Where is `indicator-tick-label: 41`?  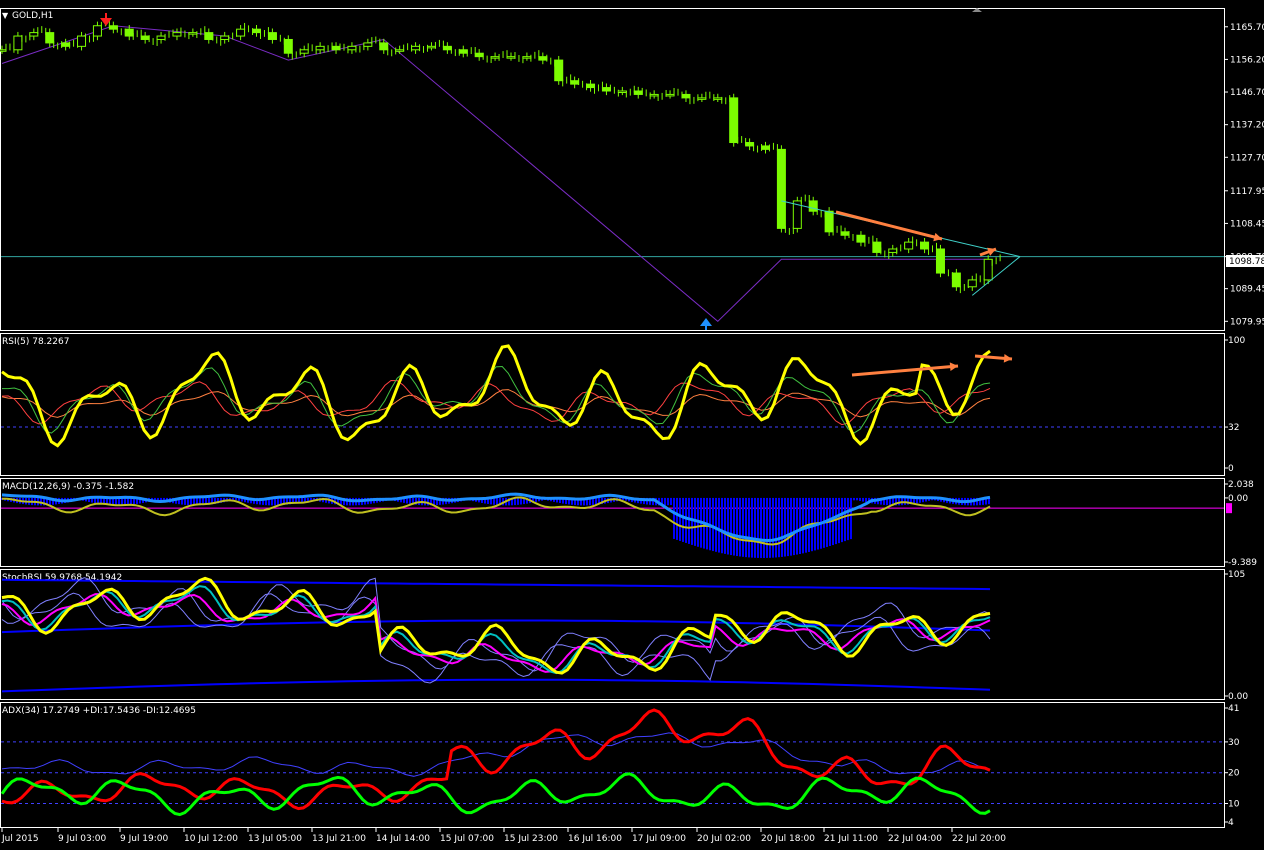 indicator-tick-label: 41 is located at coordinates (1233, 709).